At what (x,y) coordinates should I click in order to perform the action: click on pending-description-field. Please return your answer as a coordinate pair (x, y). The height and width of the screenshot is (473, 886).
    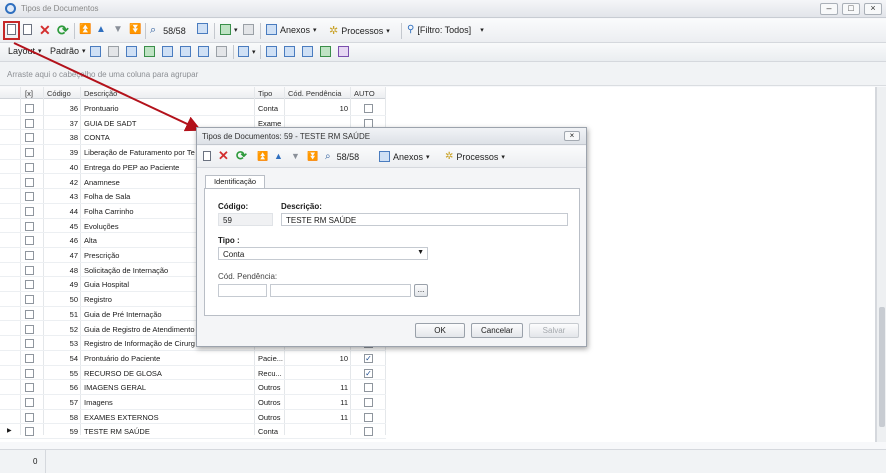
    Looking at the image, I should click on (340, 290).